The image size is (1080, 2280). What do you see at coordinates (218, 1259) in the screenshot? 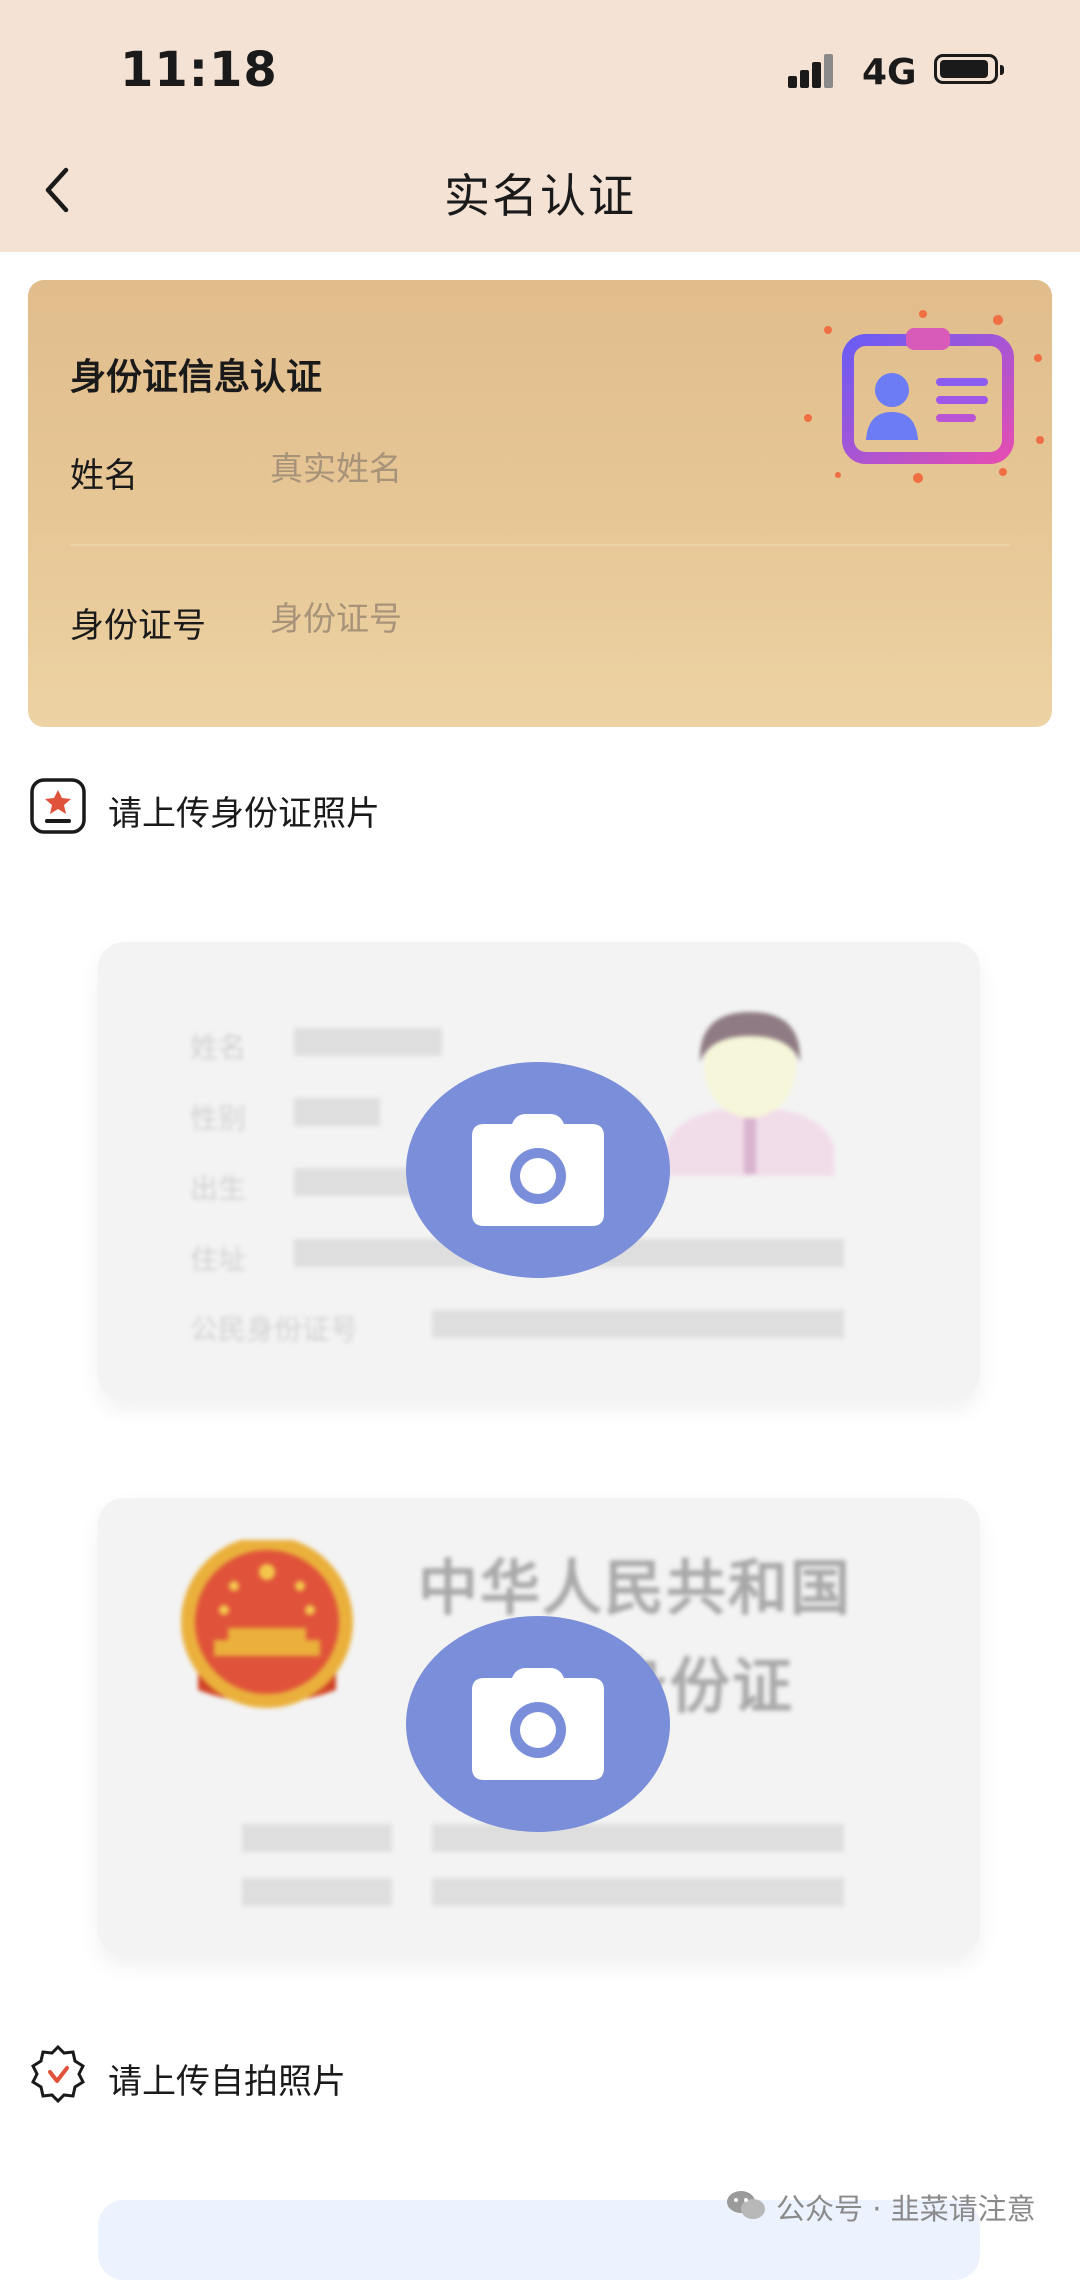
I see `front-field-label: 住址` at bounding box center [218, 1259].